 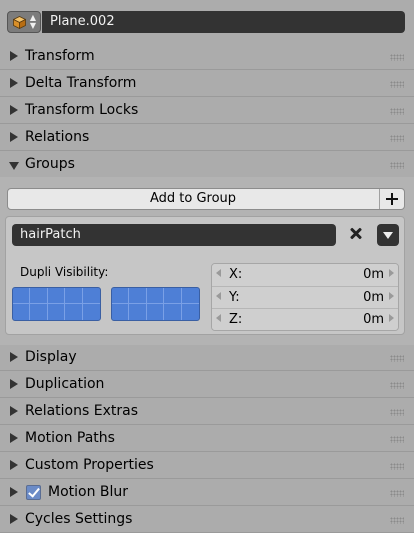 What do you see at coordinates (50, 164) in the screenshot?
I see `panel-label: Groups` at bounding box center [50, 164].